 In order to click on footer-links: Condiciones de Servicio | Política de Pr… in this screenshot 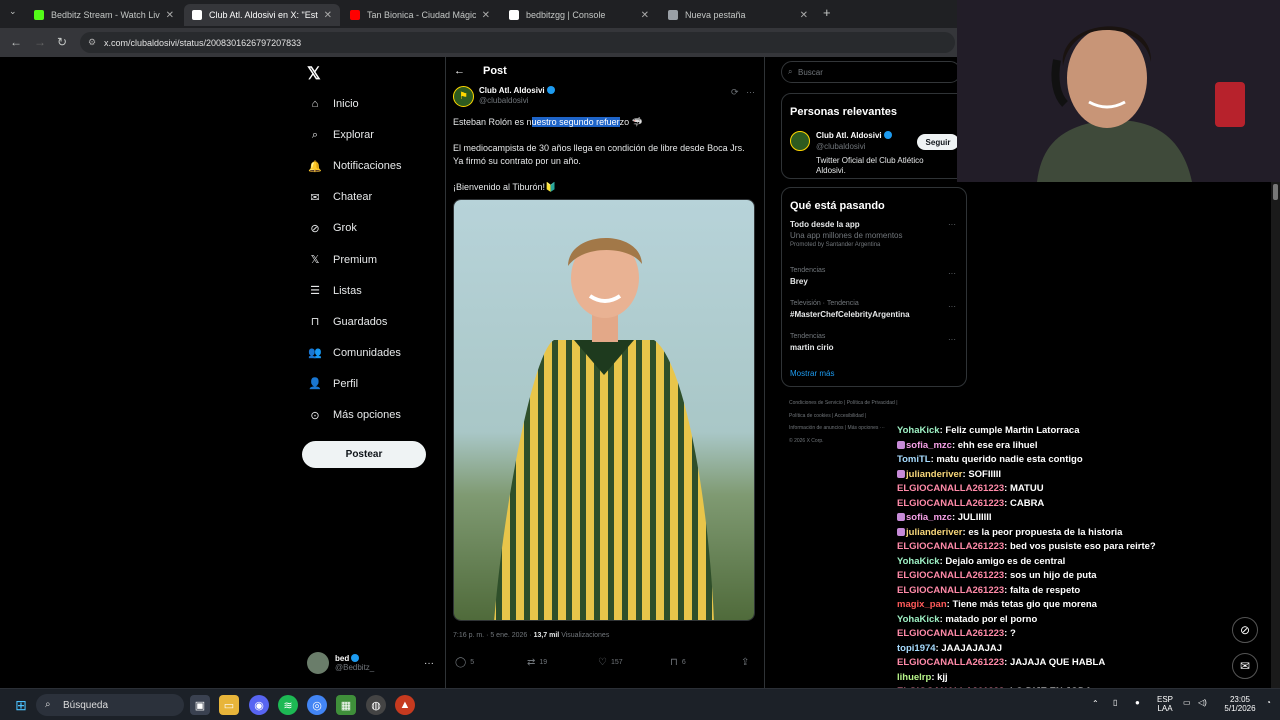, I will do `click(843, 403)`.